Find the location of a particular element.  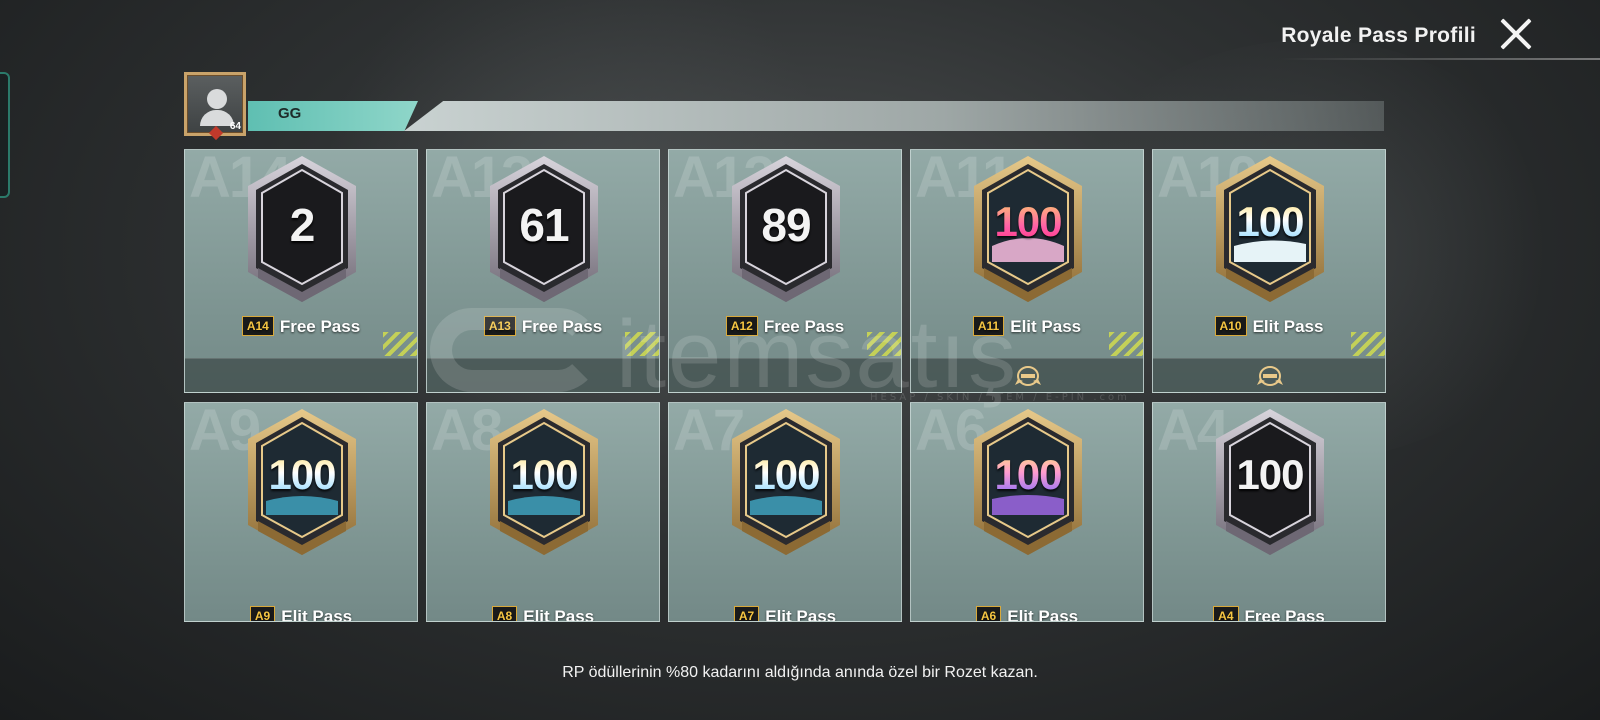

season-card: A12 89 A12 Free Pass is located at coordinates (785, 271).